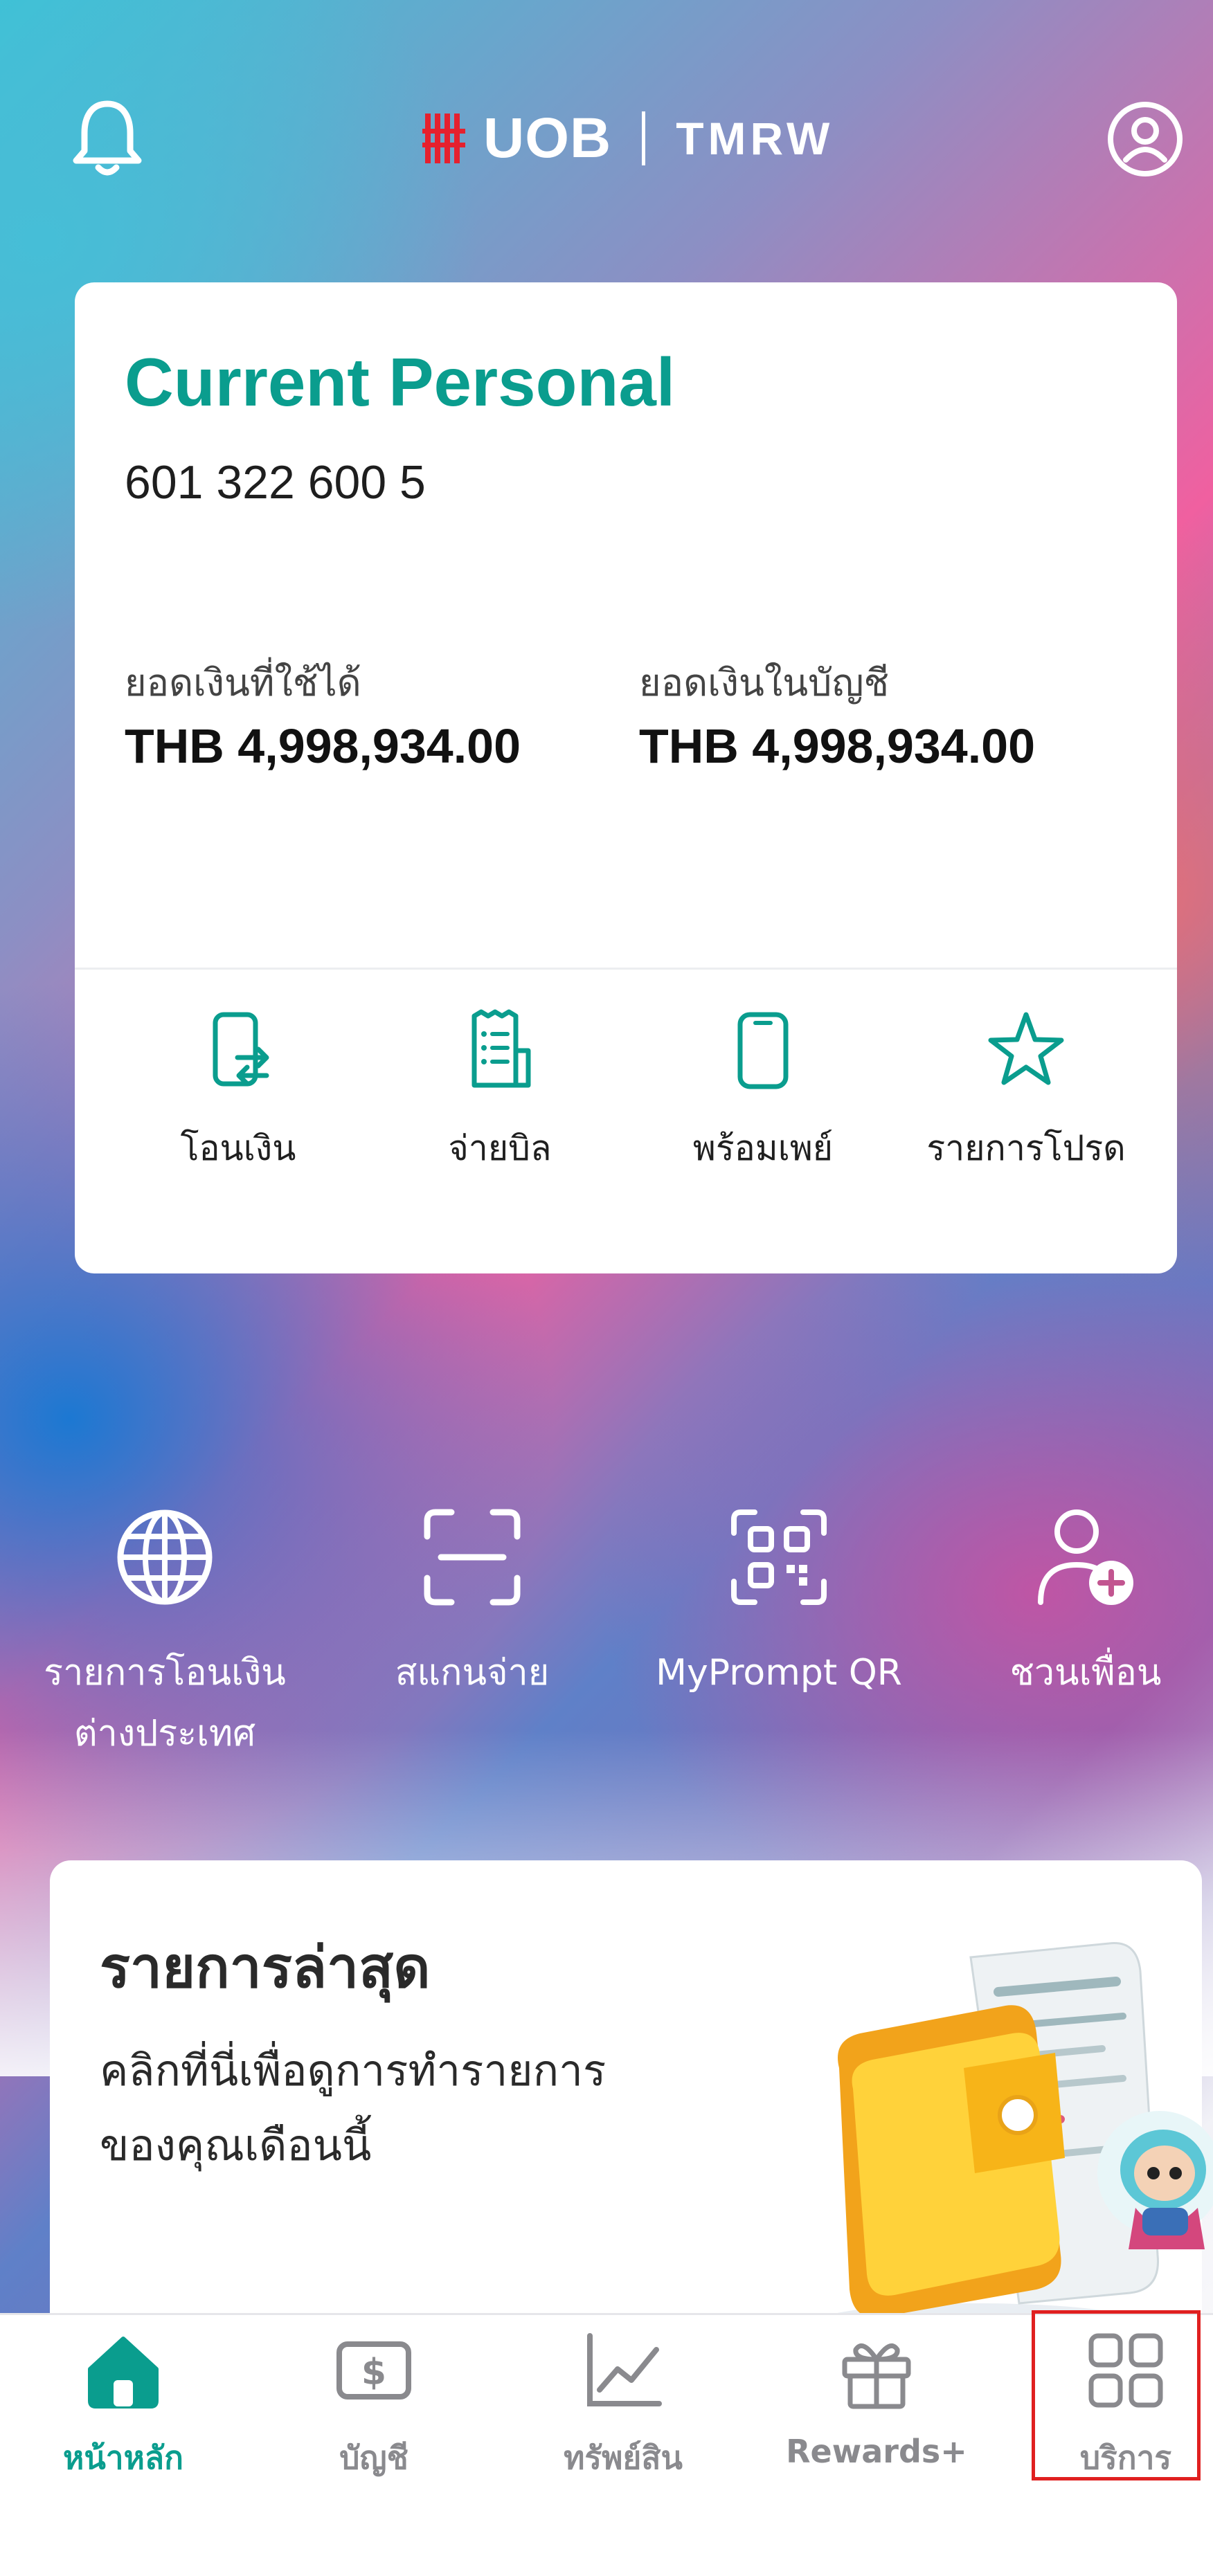  What do you see at coordinates (374, 2406) in the screenshot?
I see `nav-account: $ บัญชี` at bounding box center [374, 2406].